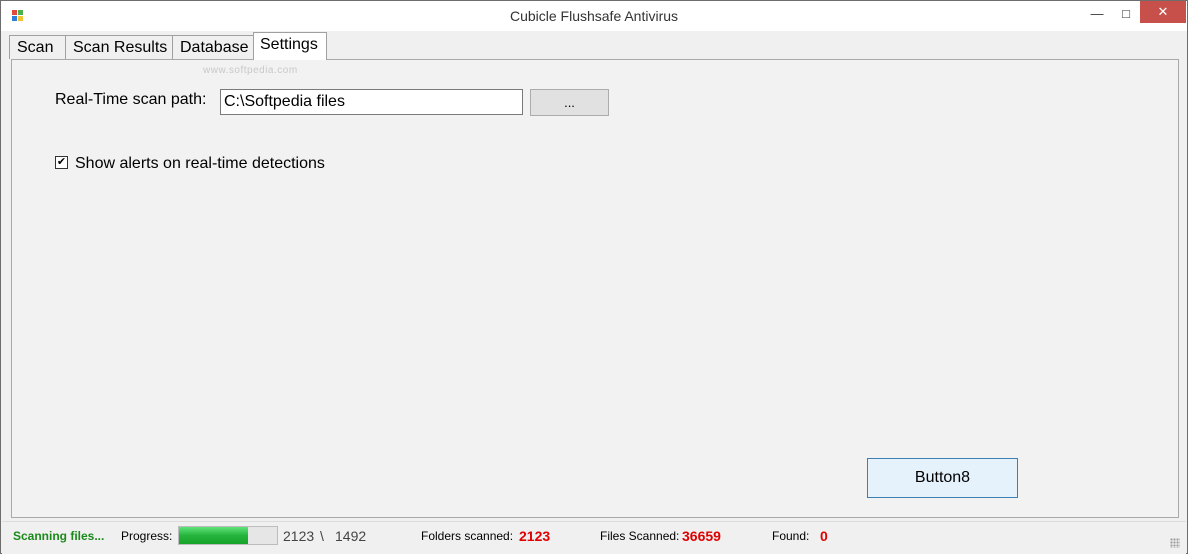 The height and width of the screenshot is (554, 1188). I want to click on files-scanned-value: 36659, so click(701, 536).